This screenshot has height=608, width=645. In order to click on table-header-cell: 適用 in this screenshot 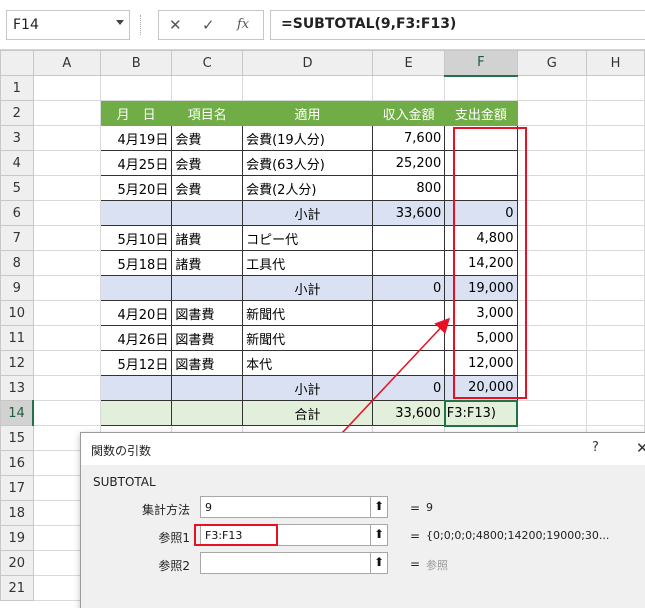, I will do `click(307, 113)`.